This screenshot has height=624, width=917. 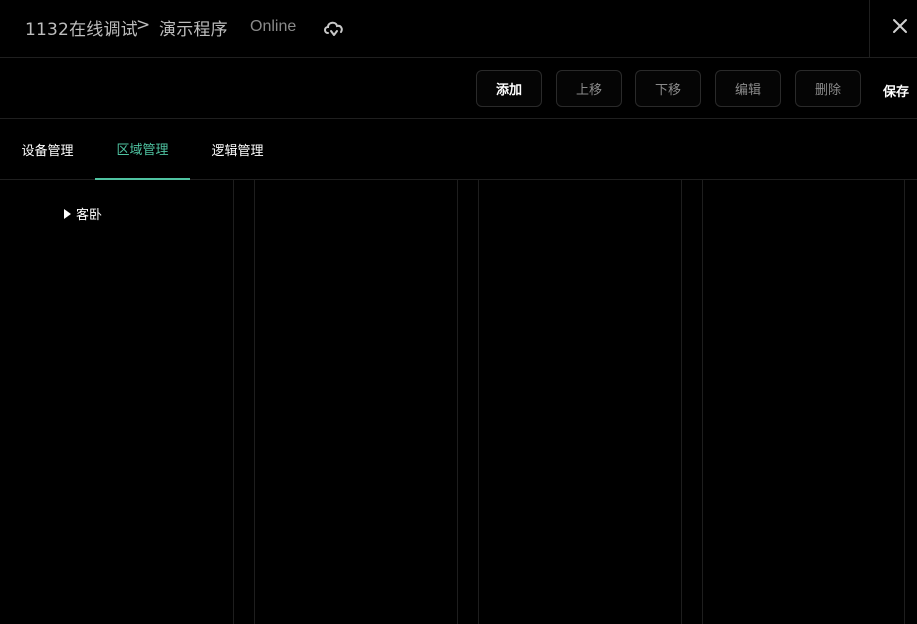 What do you see at coordinates (47, 149) in the screenshot?
I see `tab-device-management: 设备管理` at bounding box center [47, 149].